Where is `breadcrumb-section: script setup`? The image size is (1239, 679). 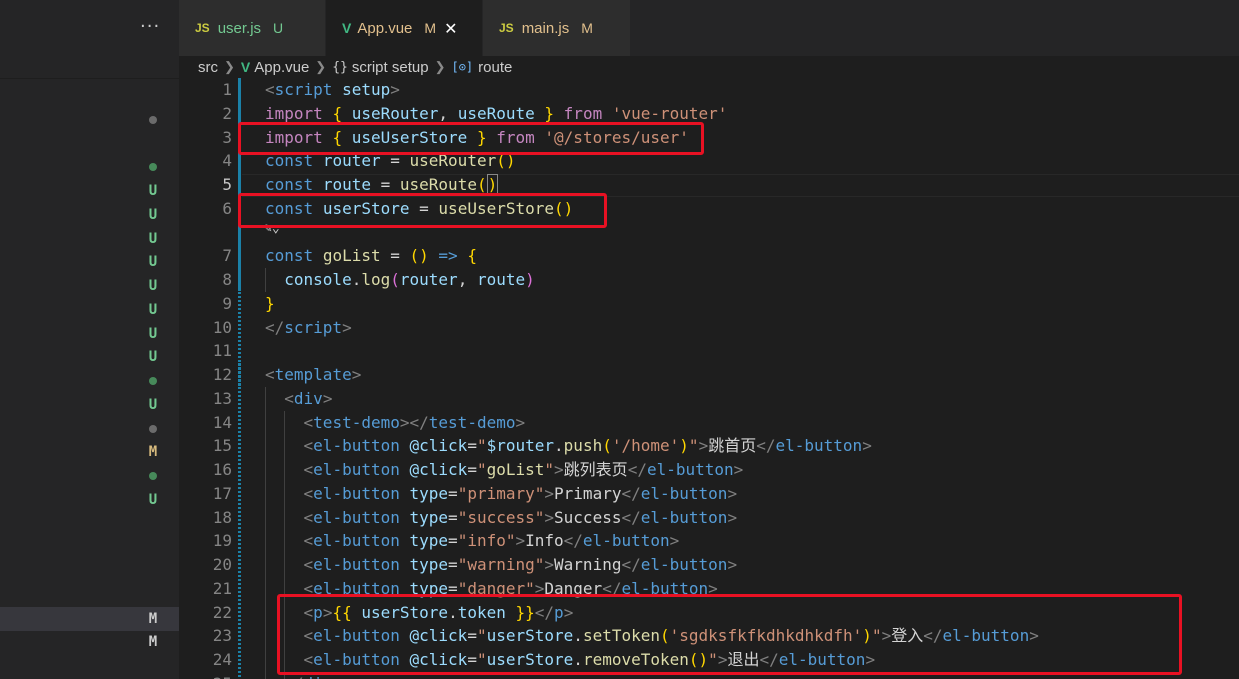
breadcrumb-section: script setup is located at coordinates (390, 67).